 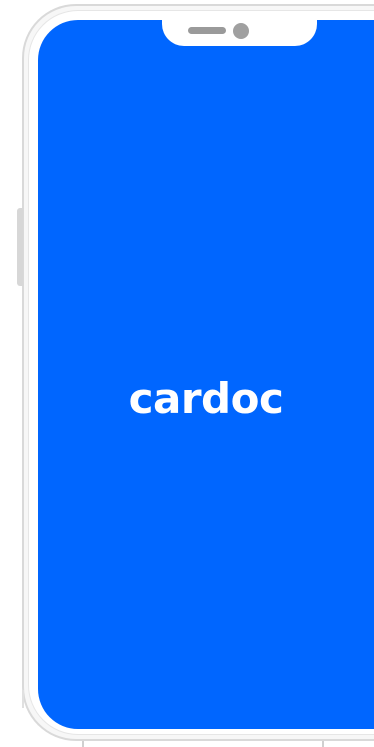 What do you see at coordinates (83, 744) in the screenshot?
I see `bottom-frame-tick-left` at bounding box center [83, 744].